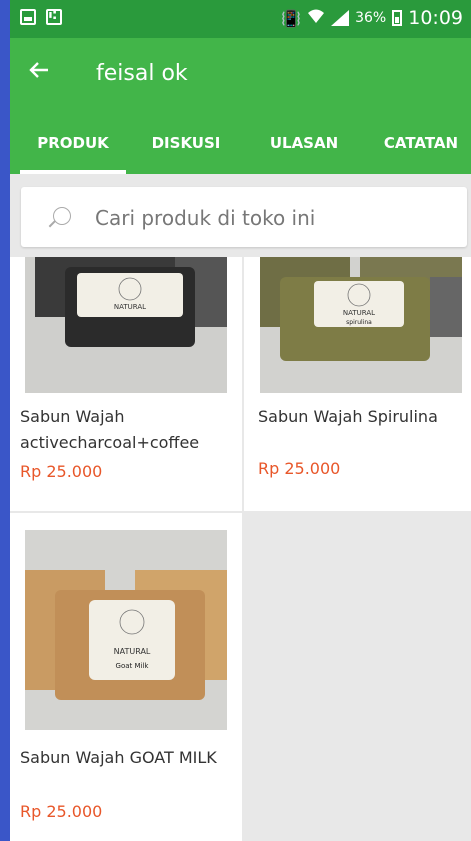 The height and width of the screenshot is (841, 471). What do you see at coordinates (359, 322) in the screenshot?
I see `product-image-sublabel: spirulina` at bounding box center [359, 322].